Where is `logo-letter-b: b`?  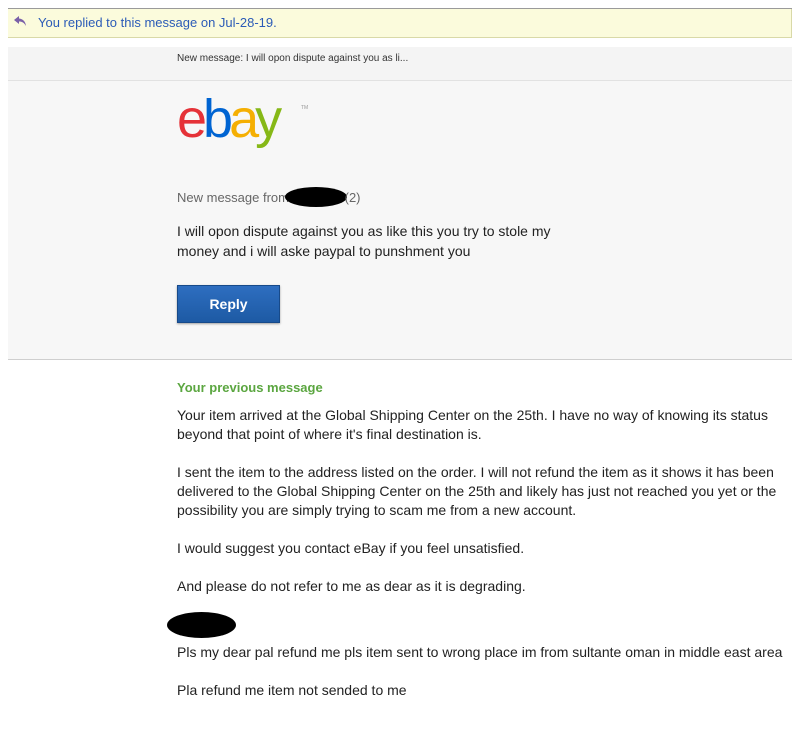 logo-letter-b: b is located at coordinates (217, 120).